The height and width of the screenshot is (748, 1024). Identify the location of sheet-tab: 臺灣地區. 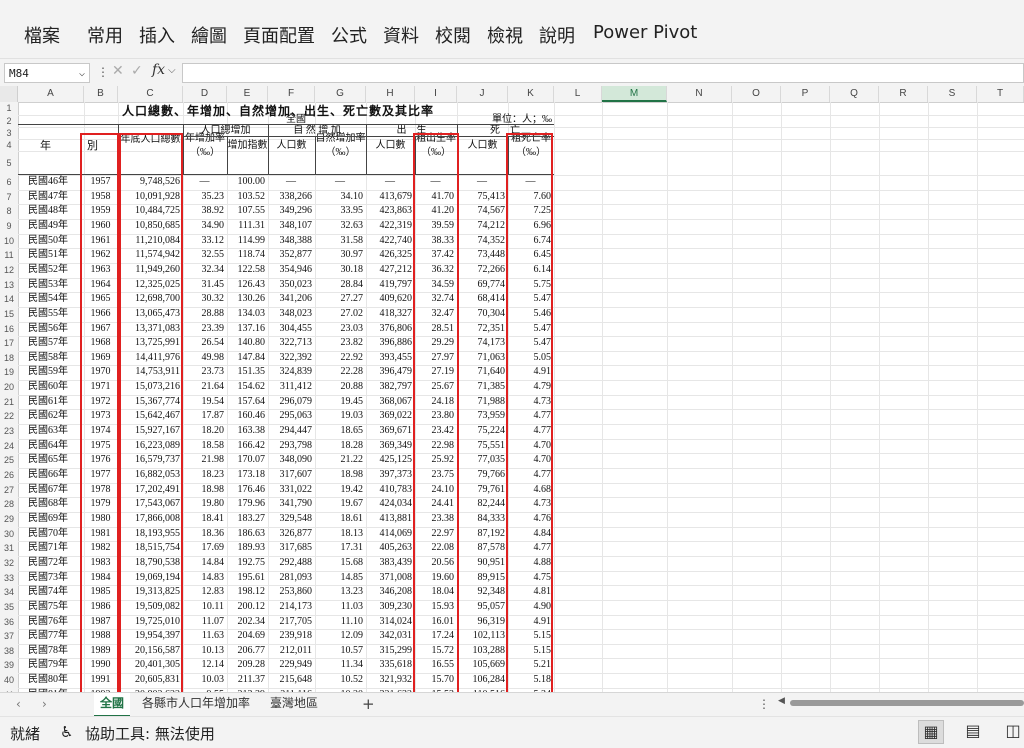
(294, 704).